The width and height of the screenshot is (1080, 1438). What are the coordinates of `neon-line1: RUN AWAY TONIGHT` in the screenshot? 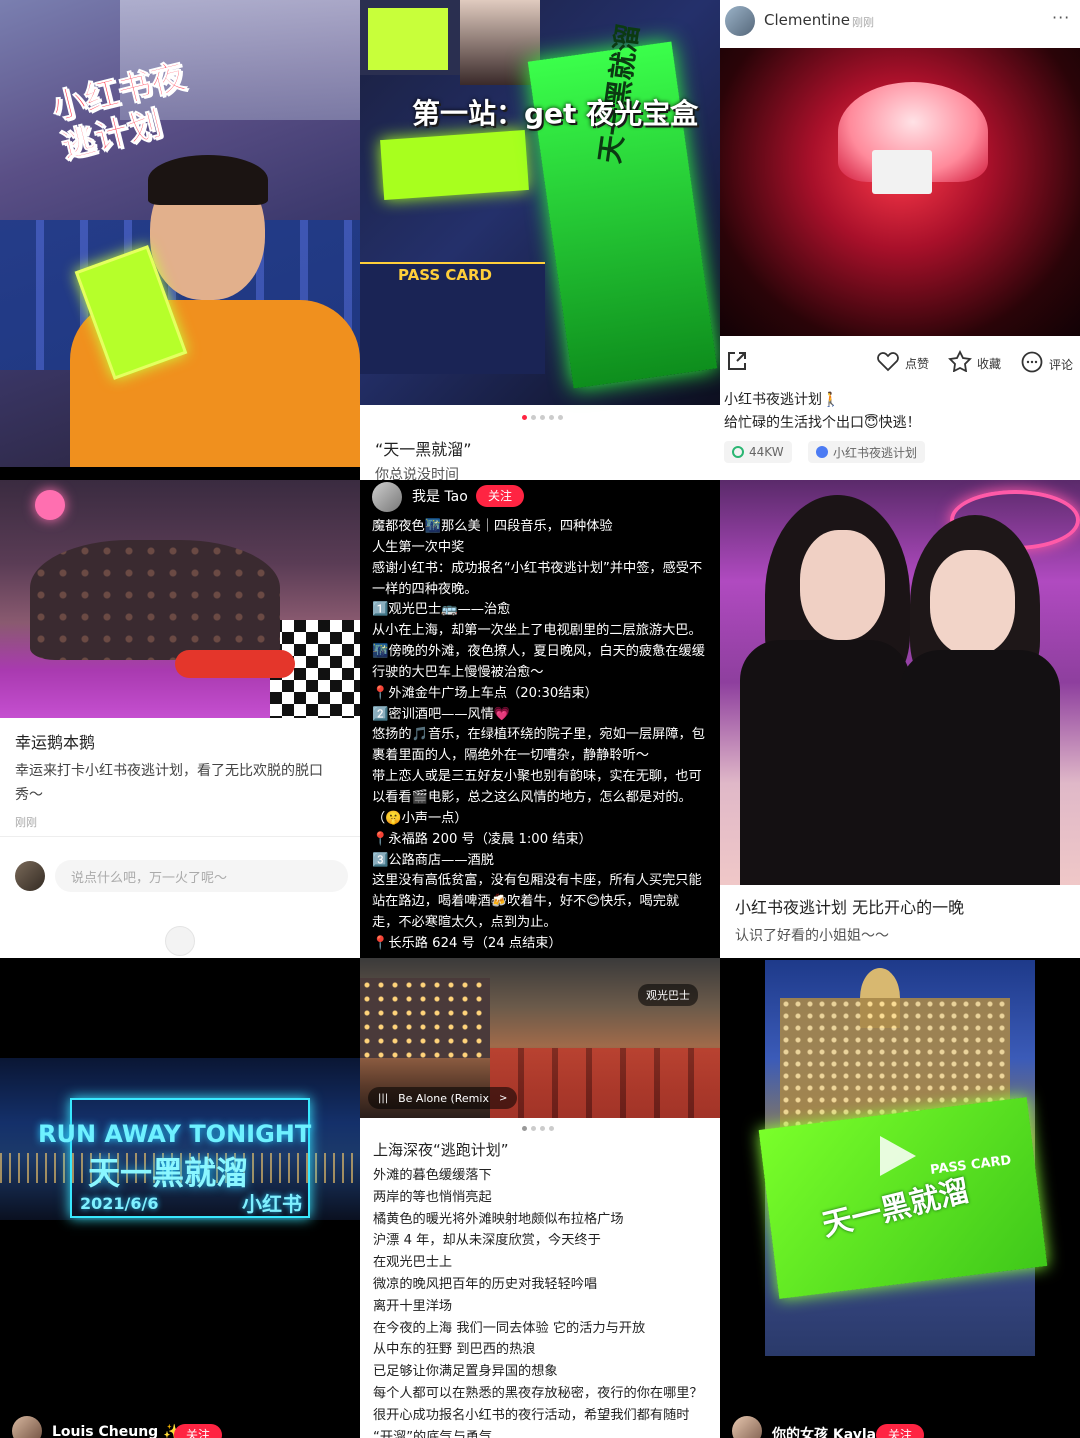 It's located at (175, 1134).